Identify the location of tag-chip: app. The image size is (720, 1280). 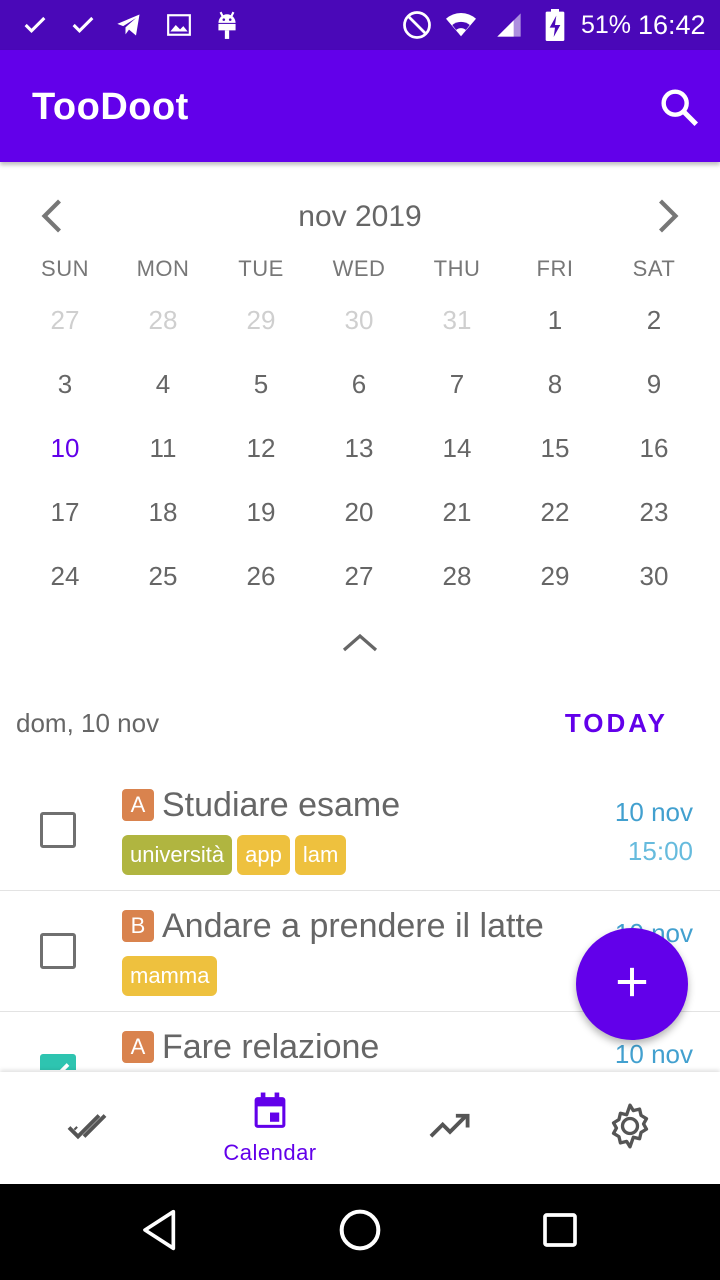
(263, 855).